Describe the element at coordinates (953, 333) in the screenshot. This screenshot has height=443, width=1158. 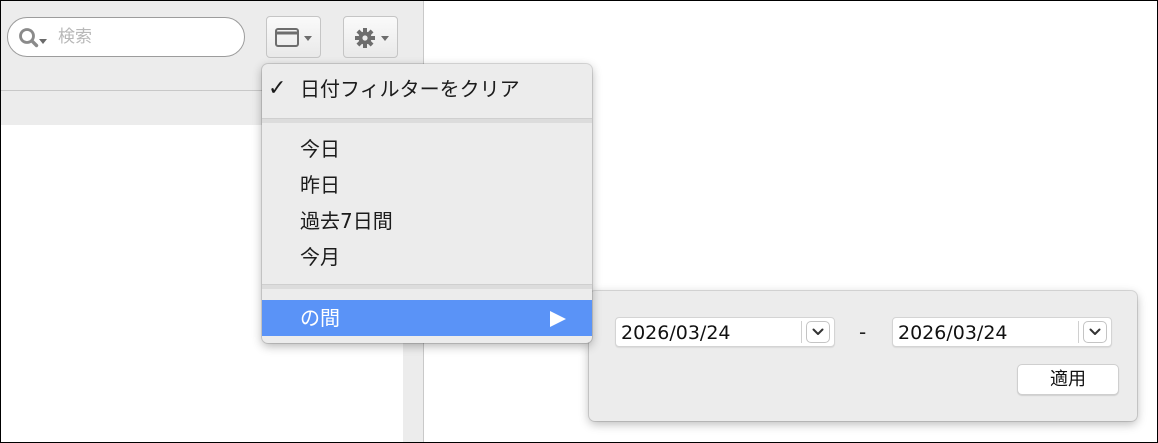
I see `end-date-value: 2026/03/24` at that location.